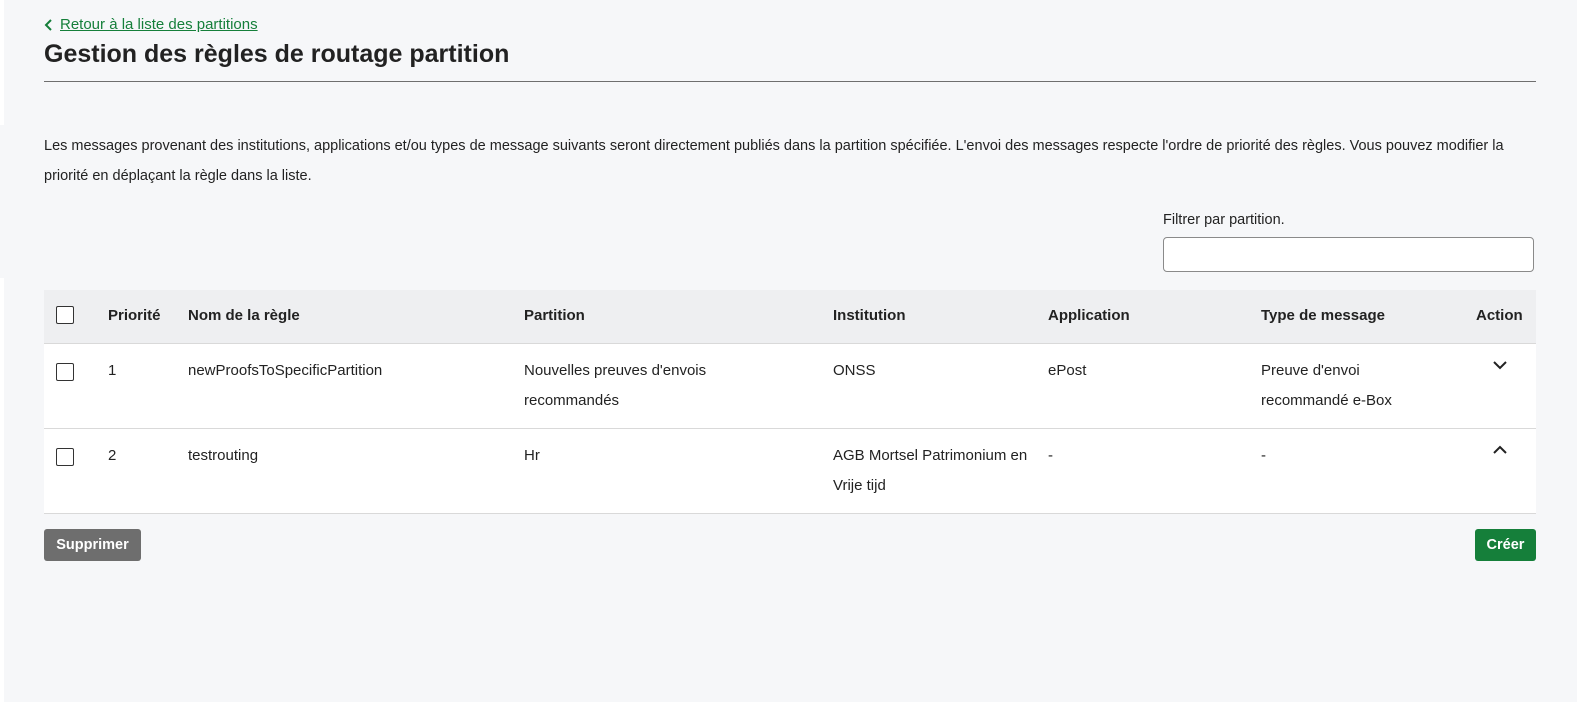 The width and height of the screenshot is (1577, 702). I want to click on column-header-action: Action, so click(1499, 315).